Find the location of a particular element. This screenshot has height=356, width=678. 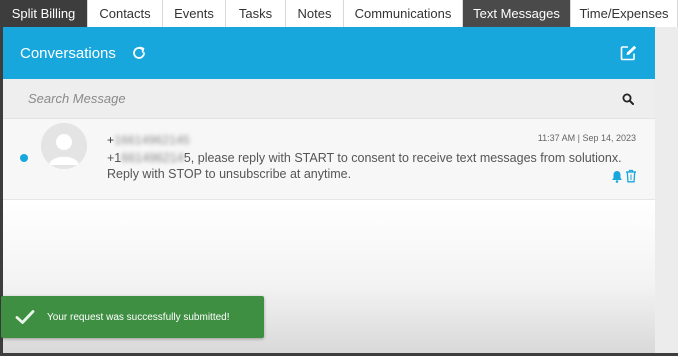

toast-message: Your request was successfully submitted! is located at coordinates (138, 317).